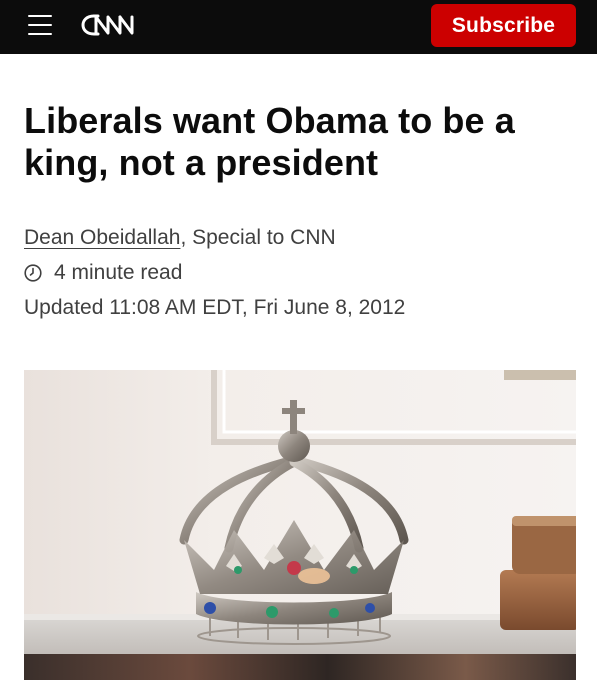 The height and width of the screenshot is (680, 597). Describe the element at coordinates (258, 237) in the screenshot. I see `byline-suffix: , Special to CNN` at that location.